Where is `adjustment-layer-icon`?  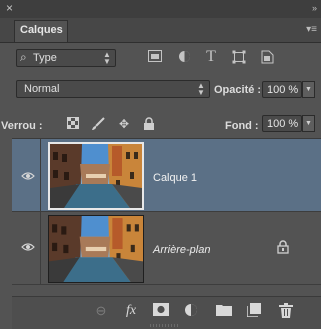 adjustment-layer-icon is located at coordinates (191, 311).